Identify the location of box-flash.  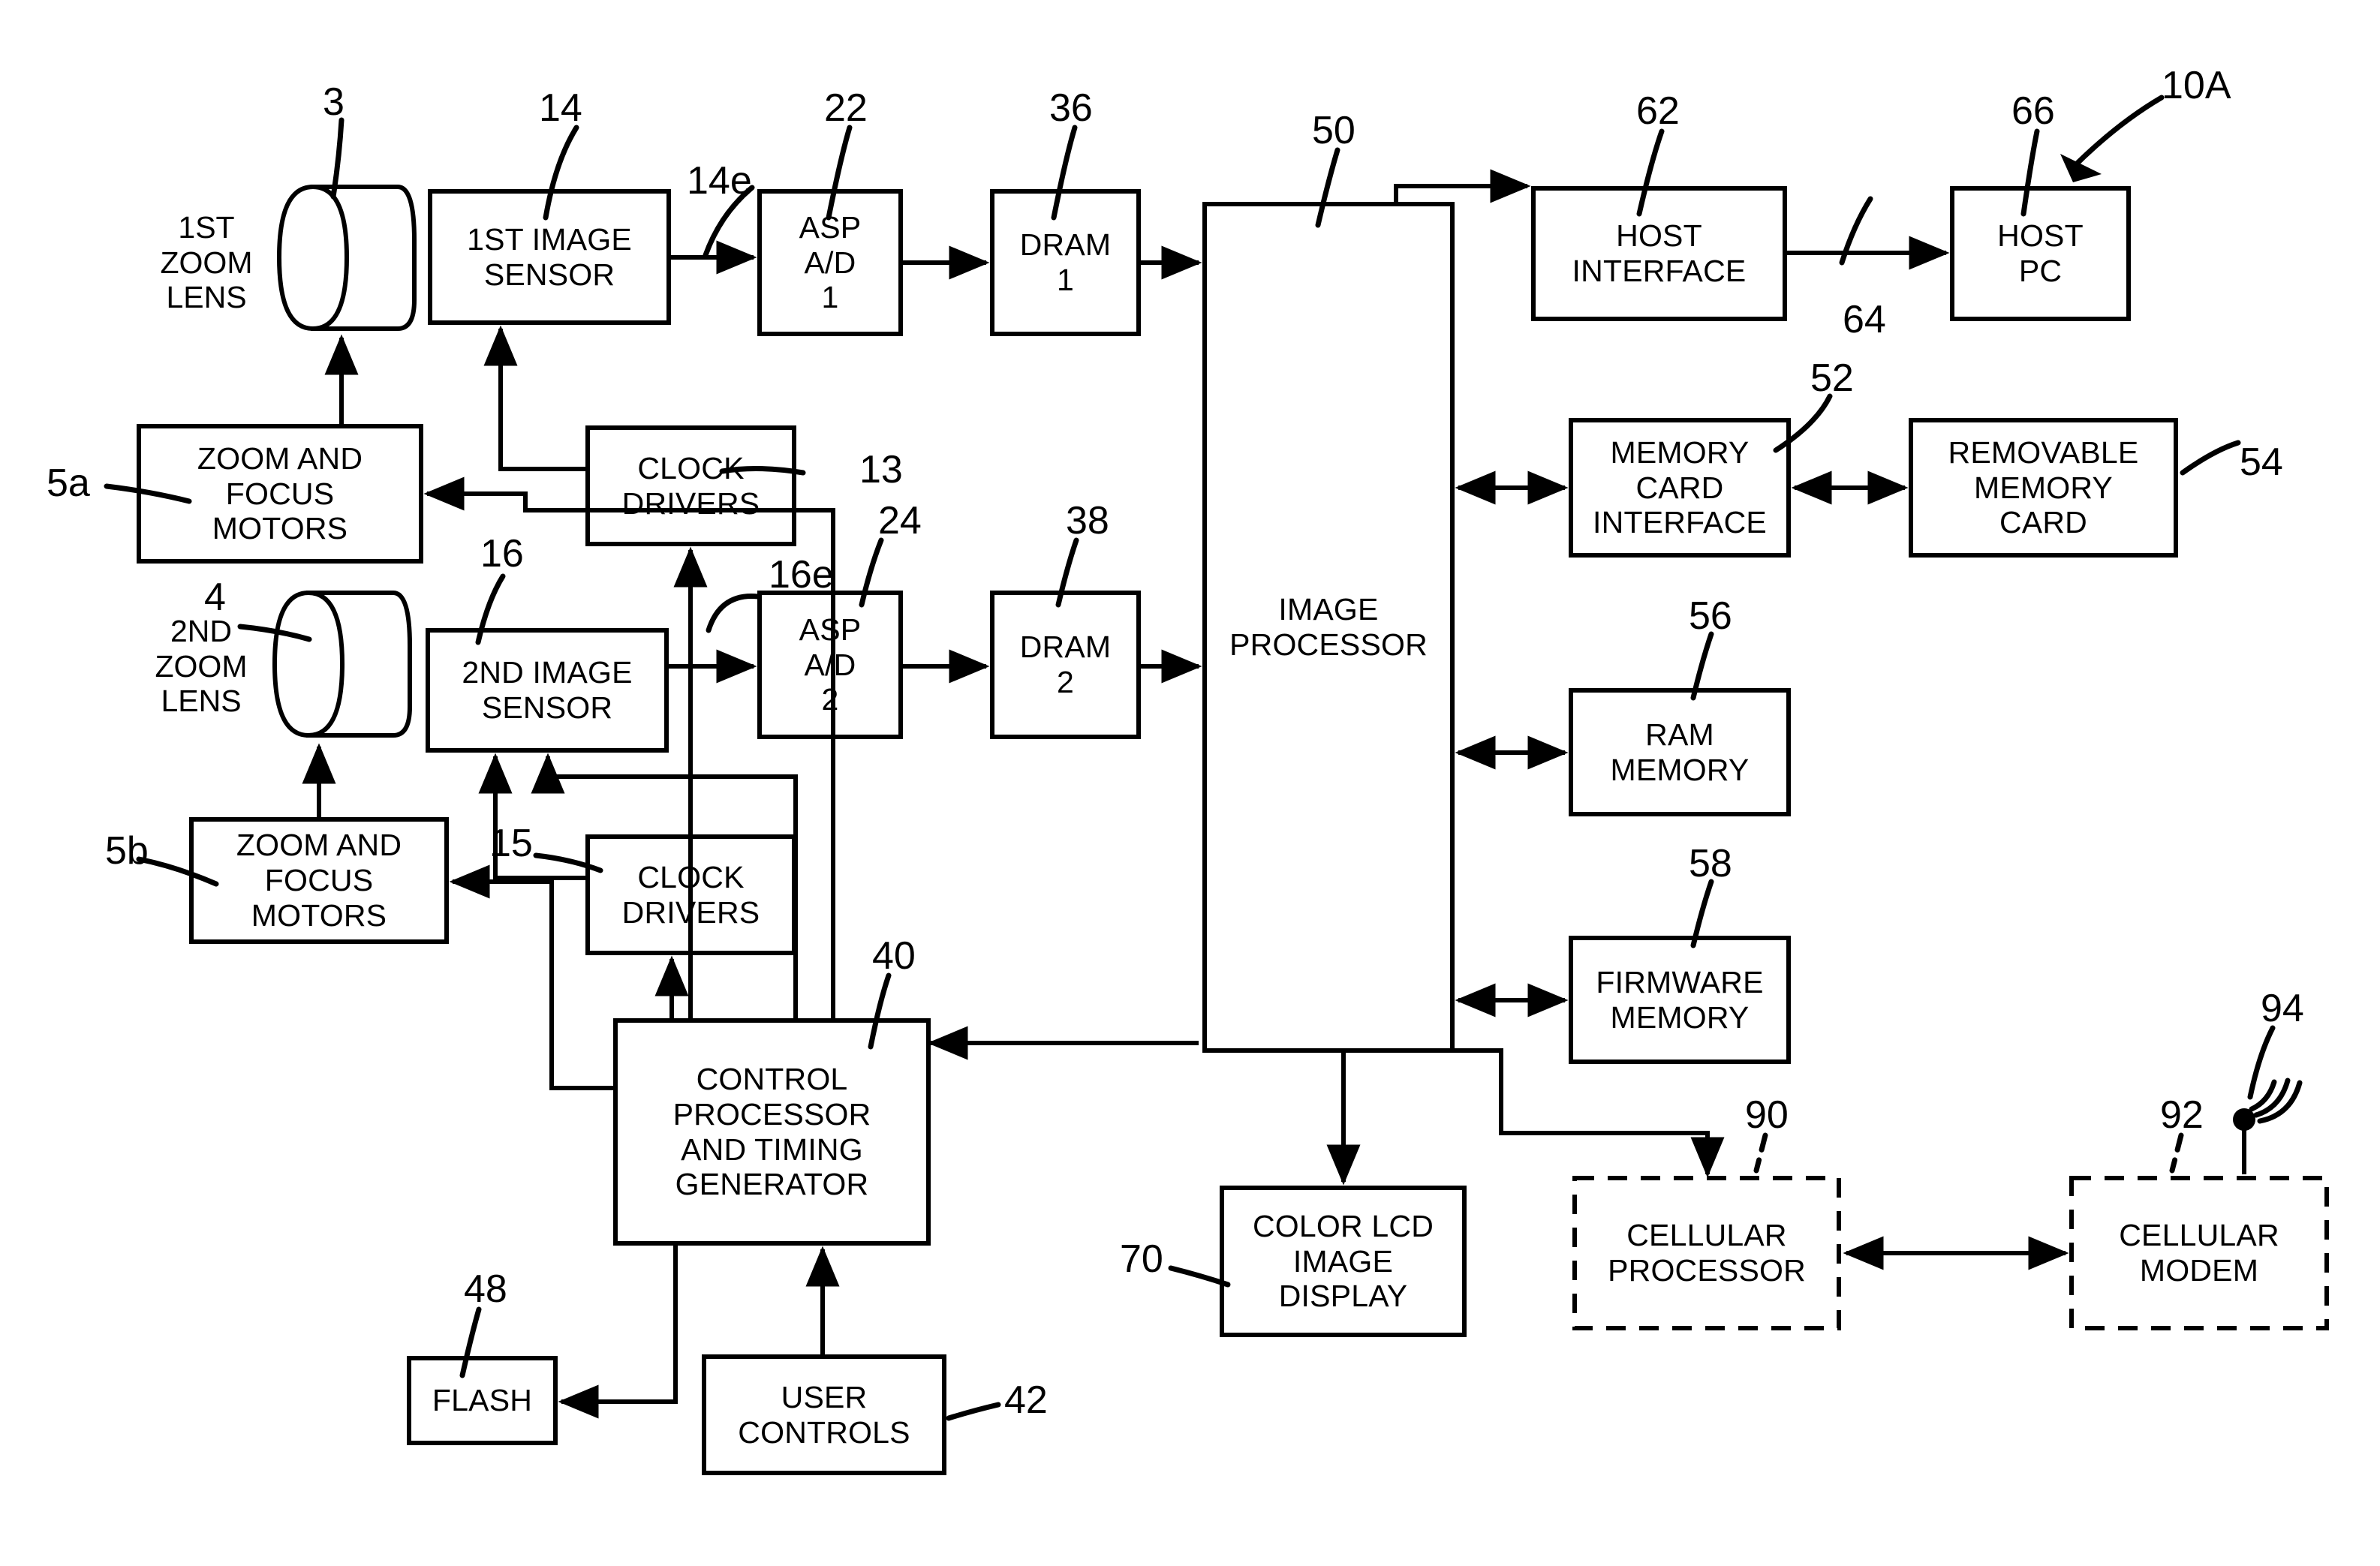
(482, 1400).